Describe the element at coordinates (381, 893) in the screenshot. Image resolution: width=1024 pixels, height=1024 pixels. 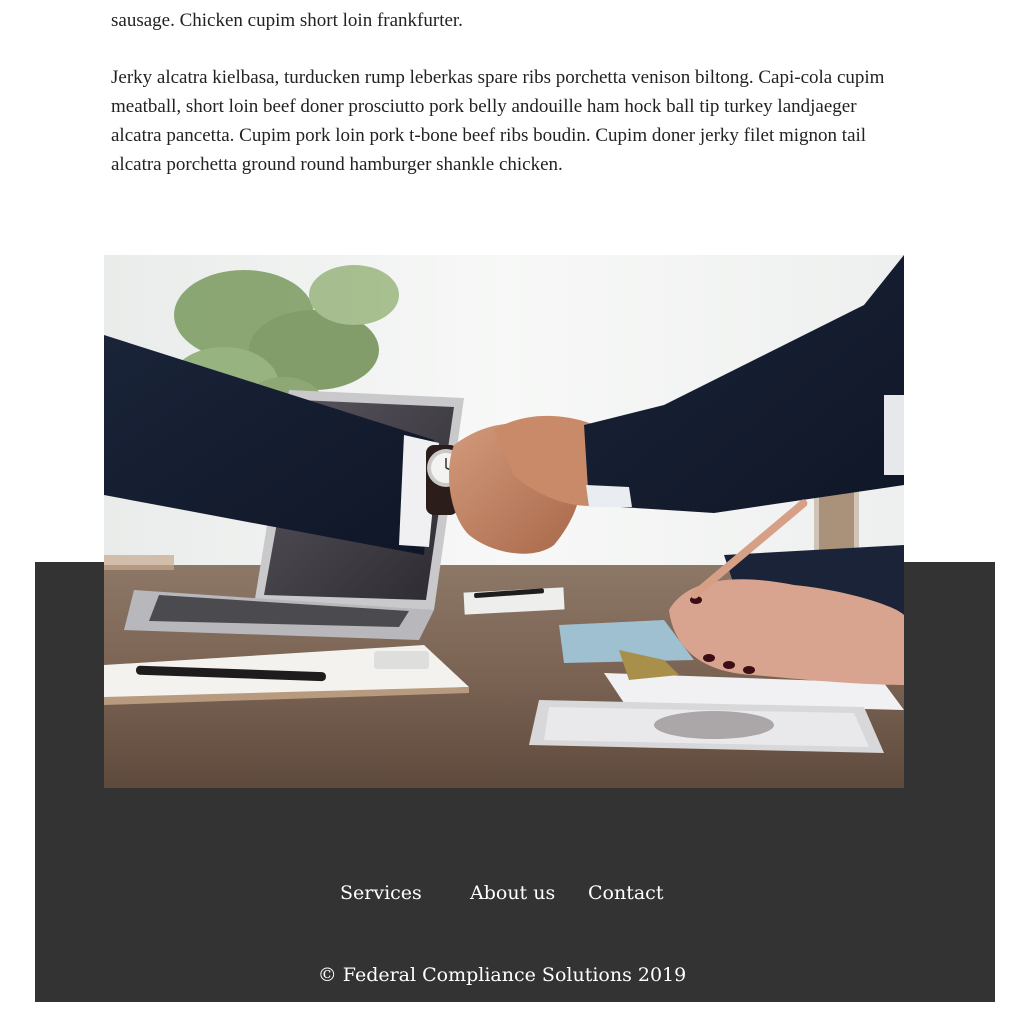
I see `footer-link-services: Services` at that location.